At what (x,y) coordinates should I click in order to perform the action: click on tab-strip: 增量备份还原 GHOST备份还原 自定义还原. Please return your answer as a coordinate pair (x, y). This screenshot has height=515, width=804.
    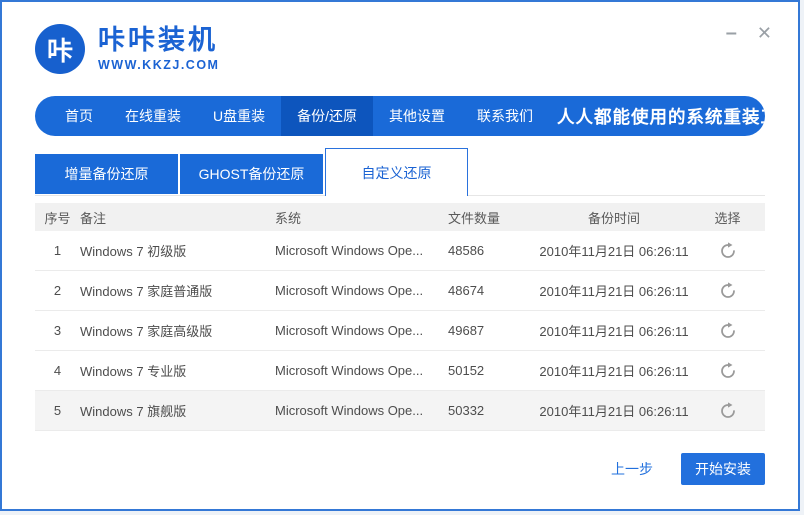
    Looking at the image, I should click on (400, 172).